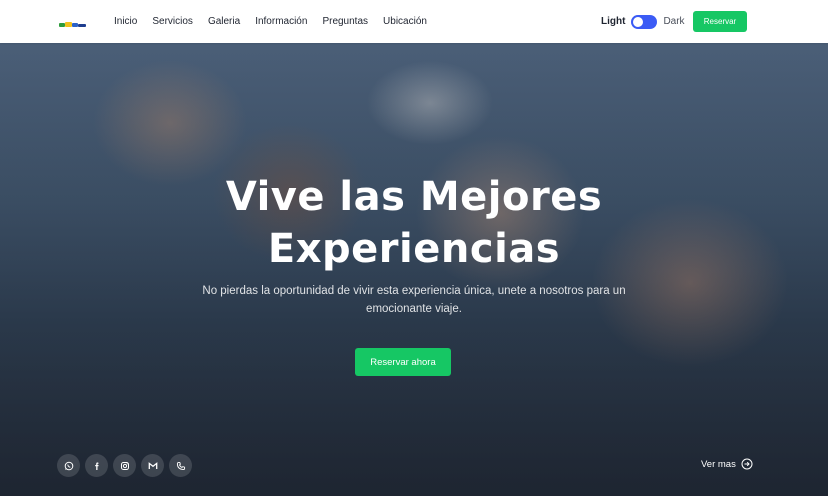  I want to click on gmail-icon, so click(152, 465).